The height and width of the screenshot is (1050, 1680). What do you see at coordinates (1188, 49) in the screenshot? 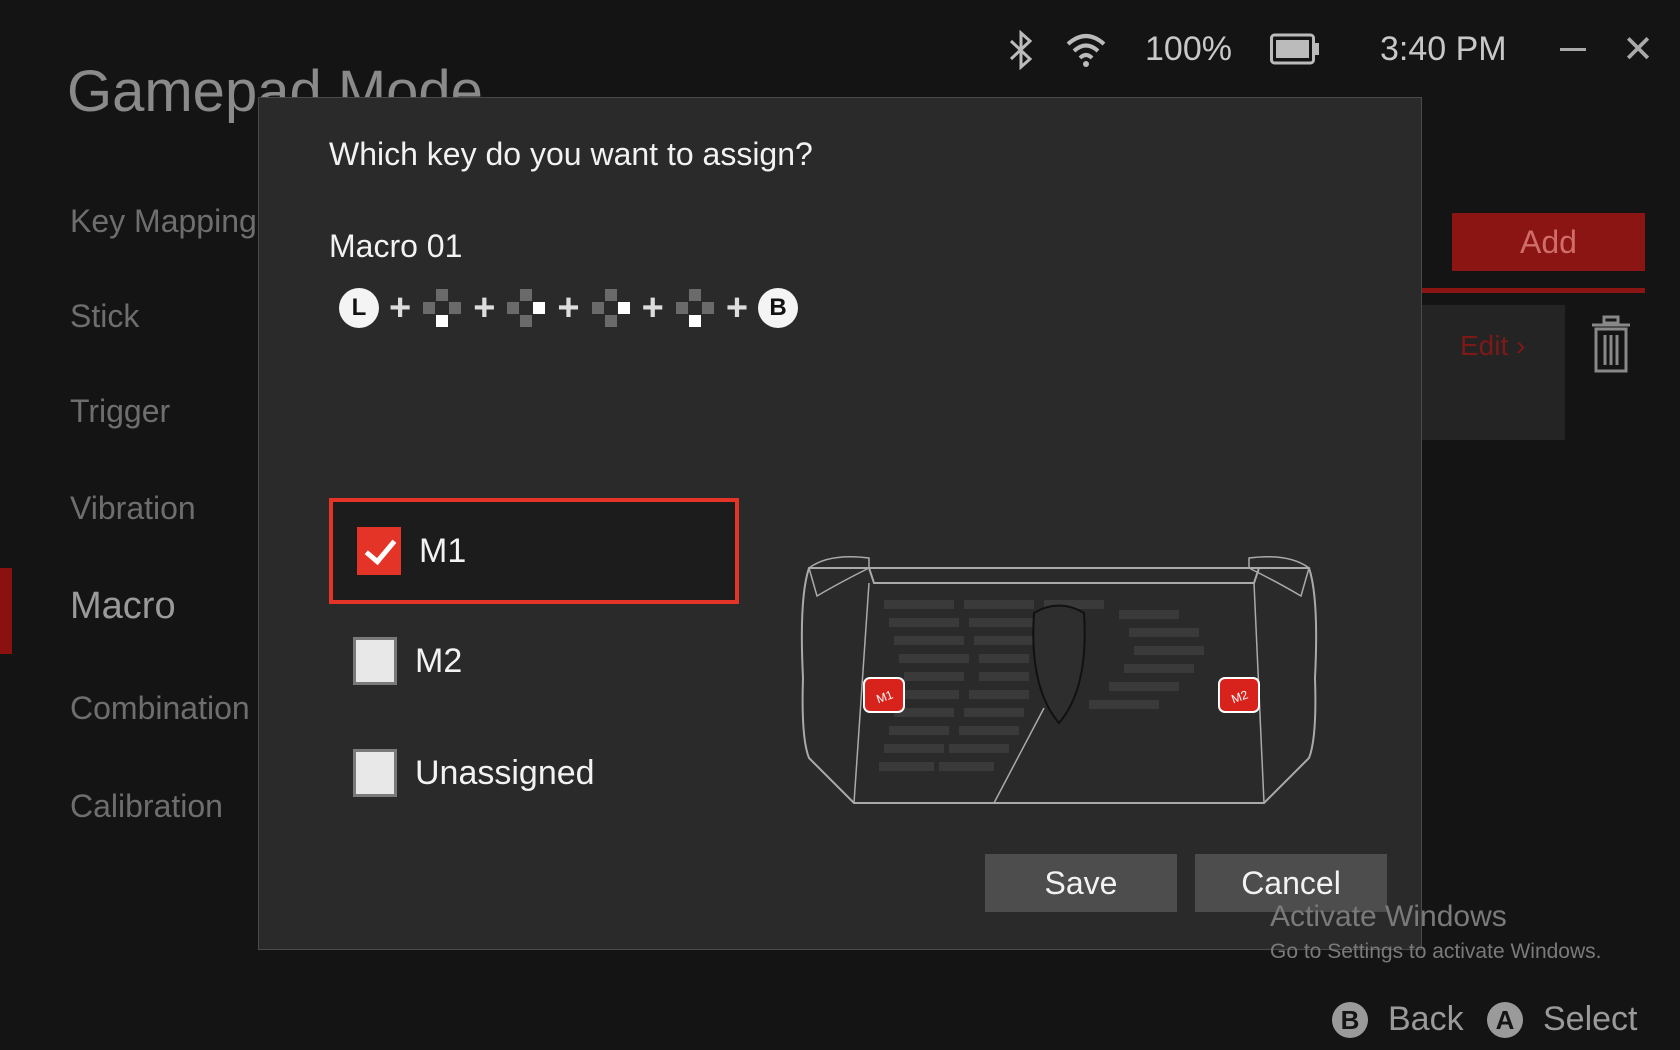
I see `battery-percentage: 100%` at bounding box center [1188, 49].